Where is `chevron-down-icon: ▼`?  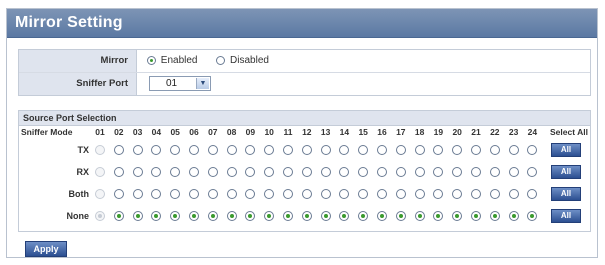 chevron-down-icon: ▼ is located at coordinates (202, 83).